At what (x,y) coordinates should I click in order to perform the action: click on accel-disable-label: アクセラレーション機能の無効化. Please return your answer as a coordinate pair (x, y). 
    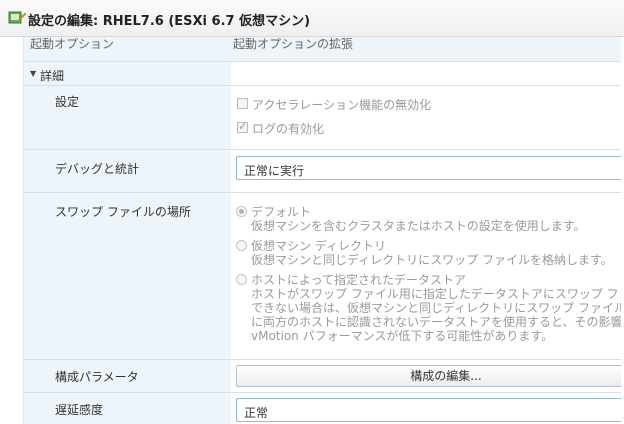
    Looking at the image, I should click on (342, 105).